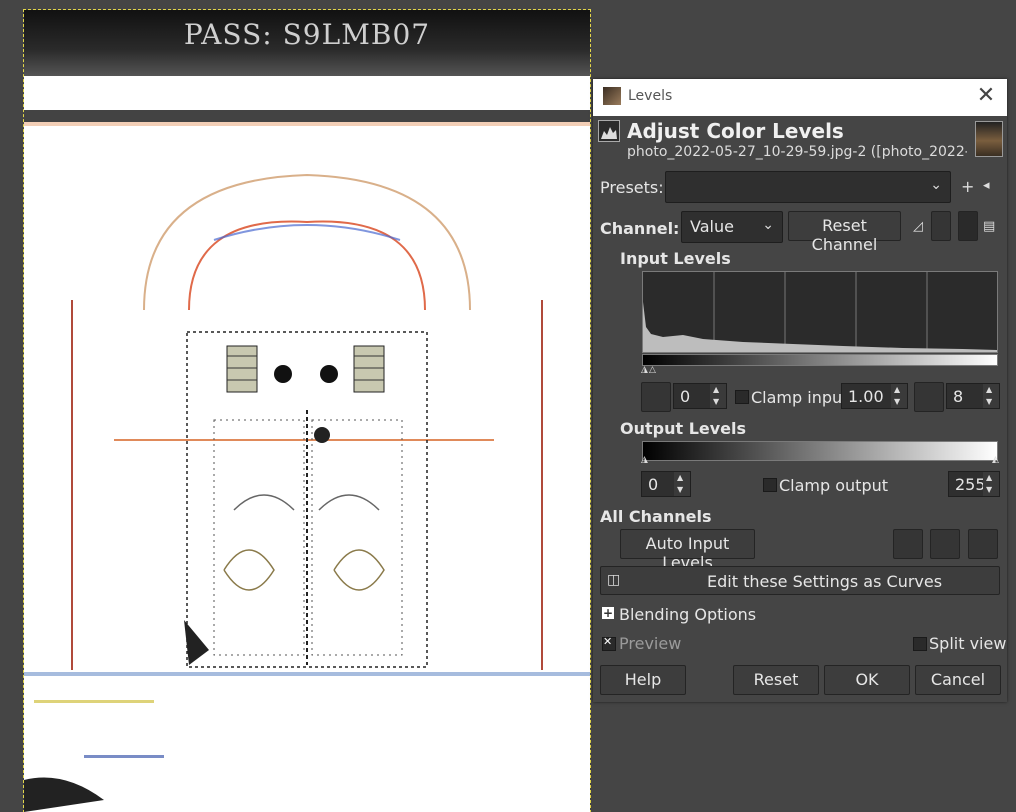 This screenshot has width=1016, height=812. What do you see at coordinates (632, 187) in the screenshot?
I see `presets-label: Presets:` at bounding box center [632, 187].